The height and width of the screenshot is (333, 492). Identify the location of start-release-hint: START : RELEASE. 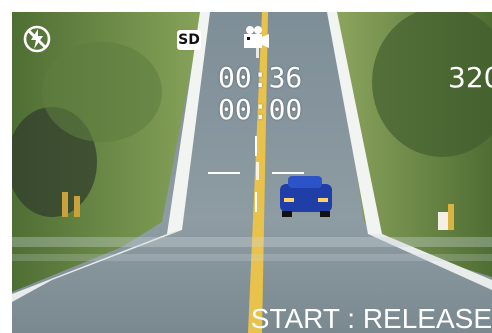
(371, 318).